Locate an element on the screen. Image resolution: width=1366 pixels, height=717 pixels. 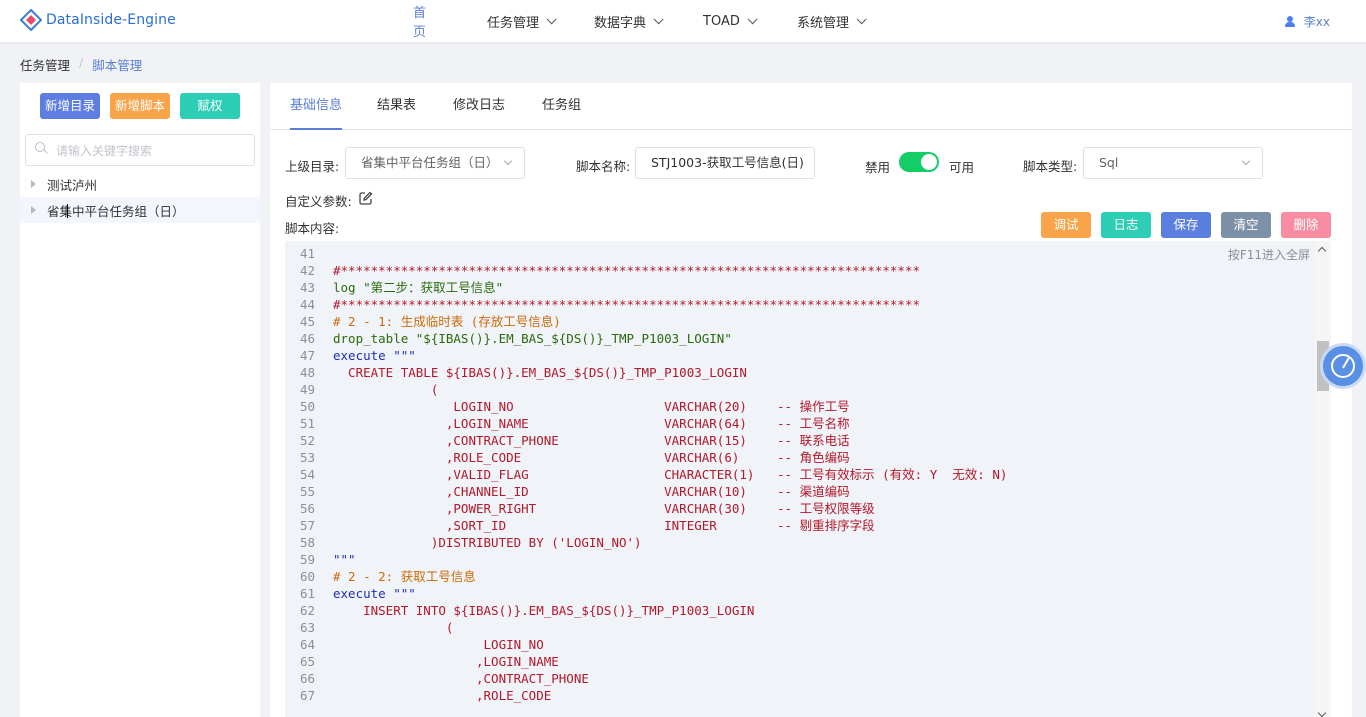
code-line: 49 ( is located at coordinates (800, 389).